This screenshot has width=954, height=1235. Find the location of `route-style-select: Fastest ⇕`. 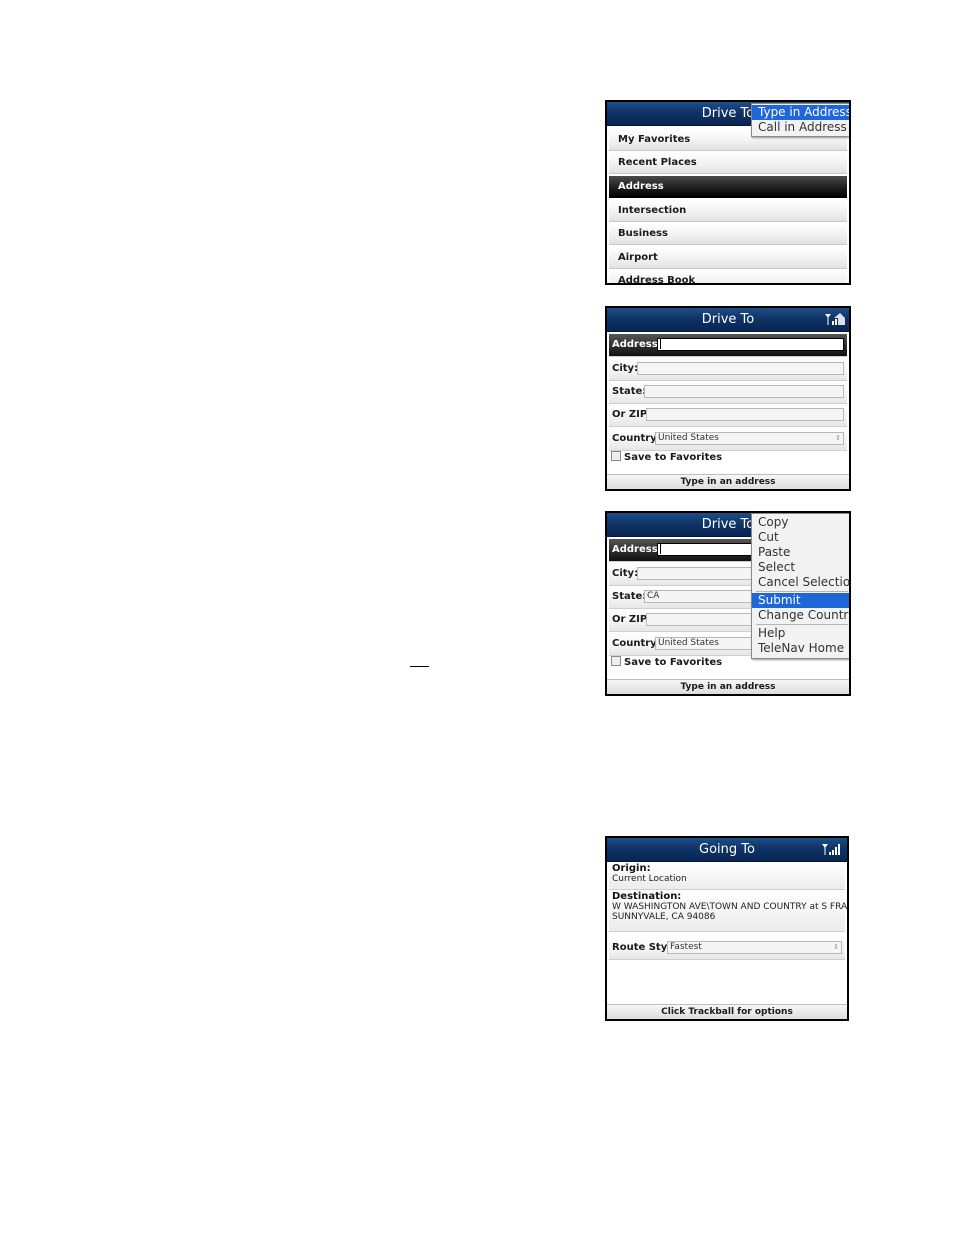

route-style-select: Fastest ⇕ is located at coordinates (754, 947).